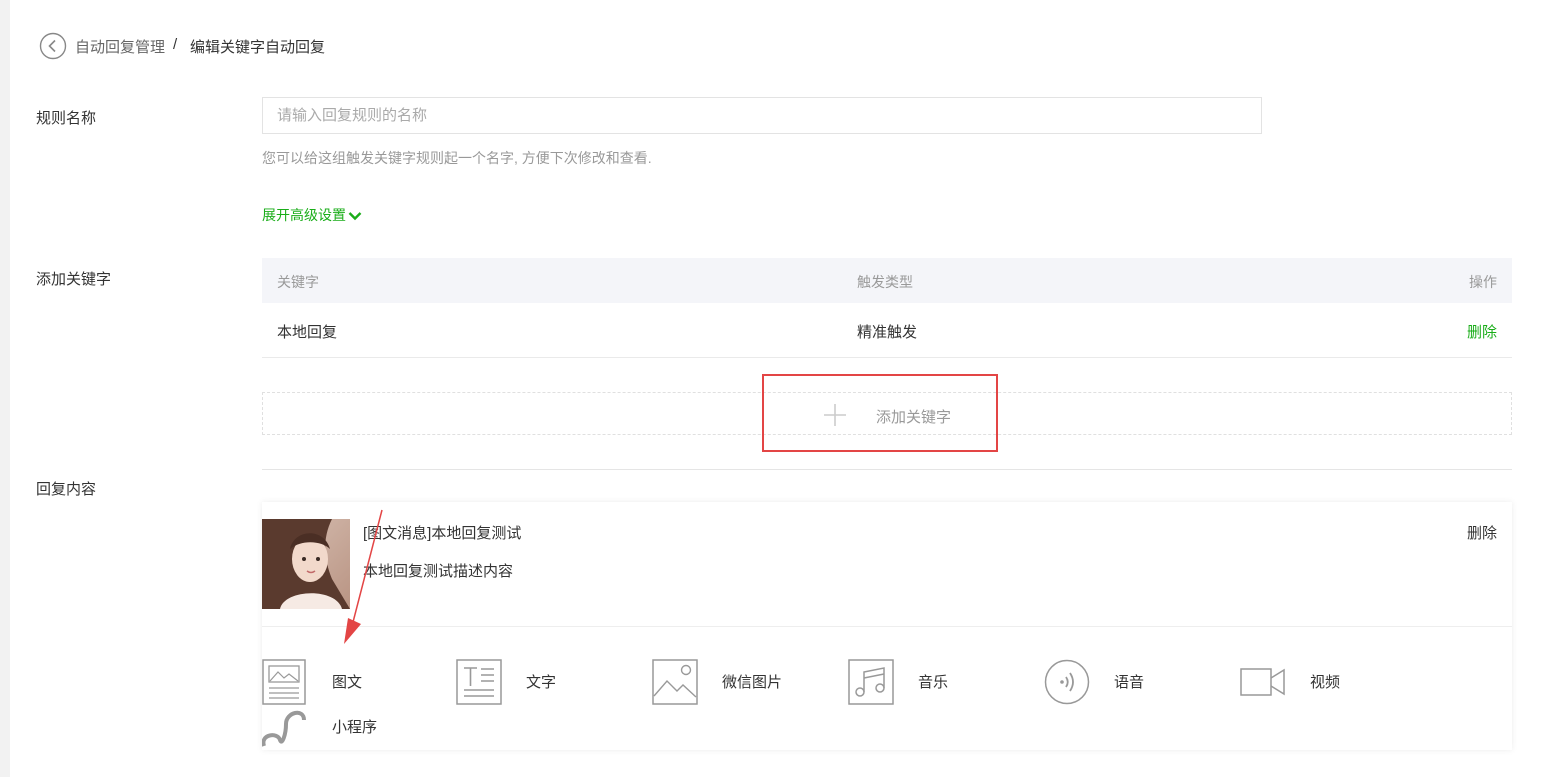 The height and width of the screenshot is (777, 1554). What do you see at coordinates (53, 46) in the screenshot?
I see `back-arrow-icon` at bounding box center [53, 46].